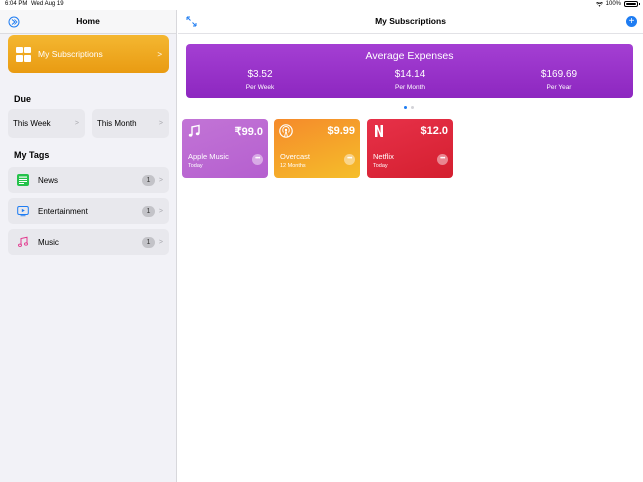 This screenshot has height=482, width=643. Describe the element at coordinates (117, 123) in the screenshot. I see `due-this-month-label: This Month` at that location.